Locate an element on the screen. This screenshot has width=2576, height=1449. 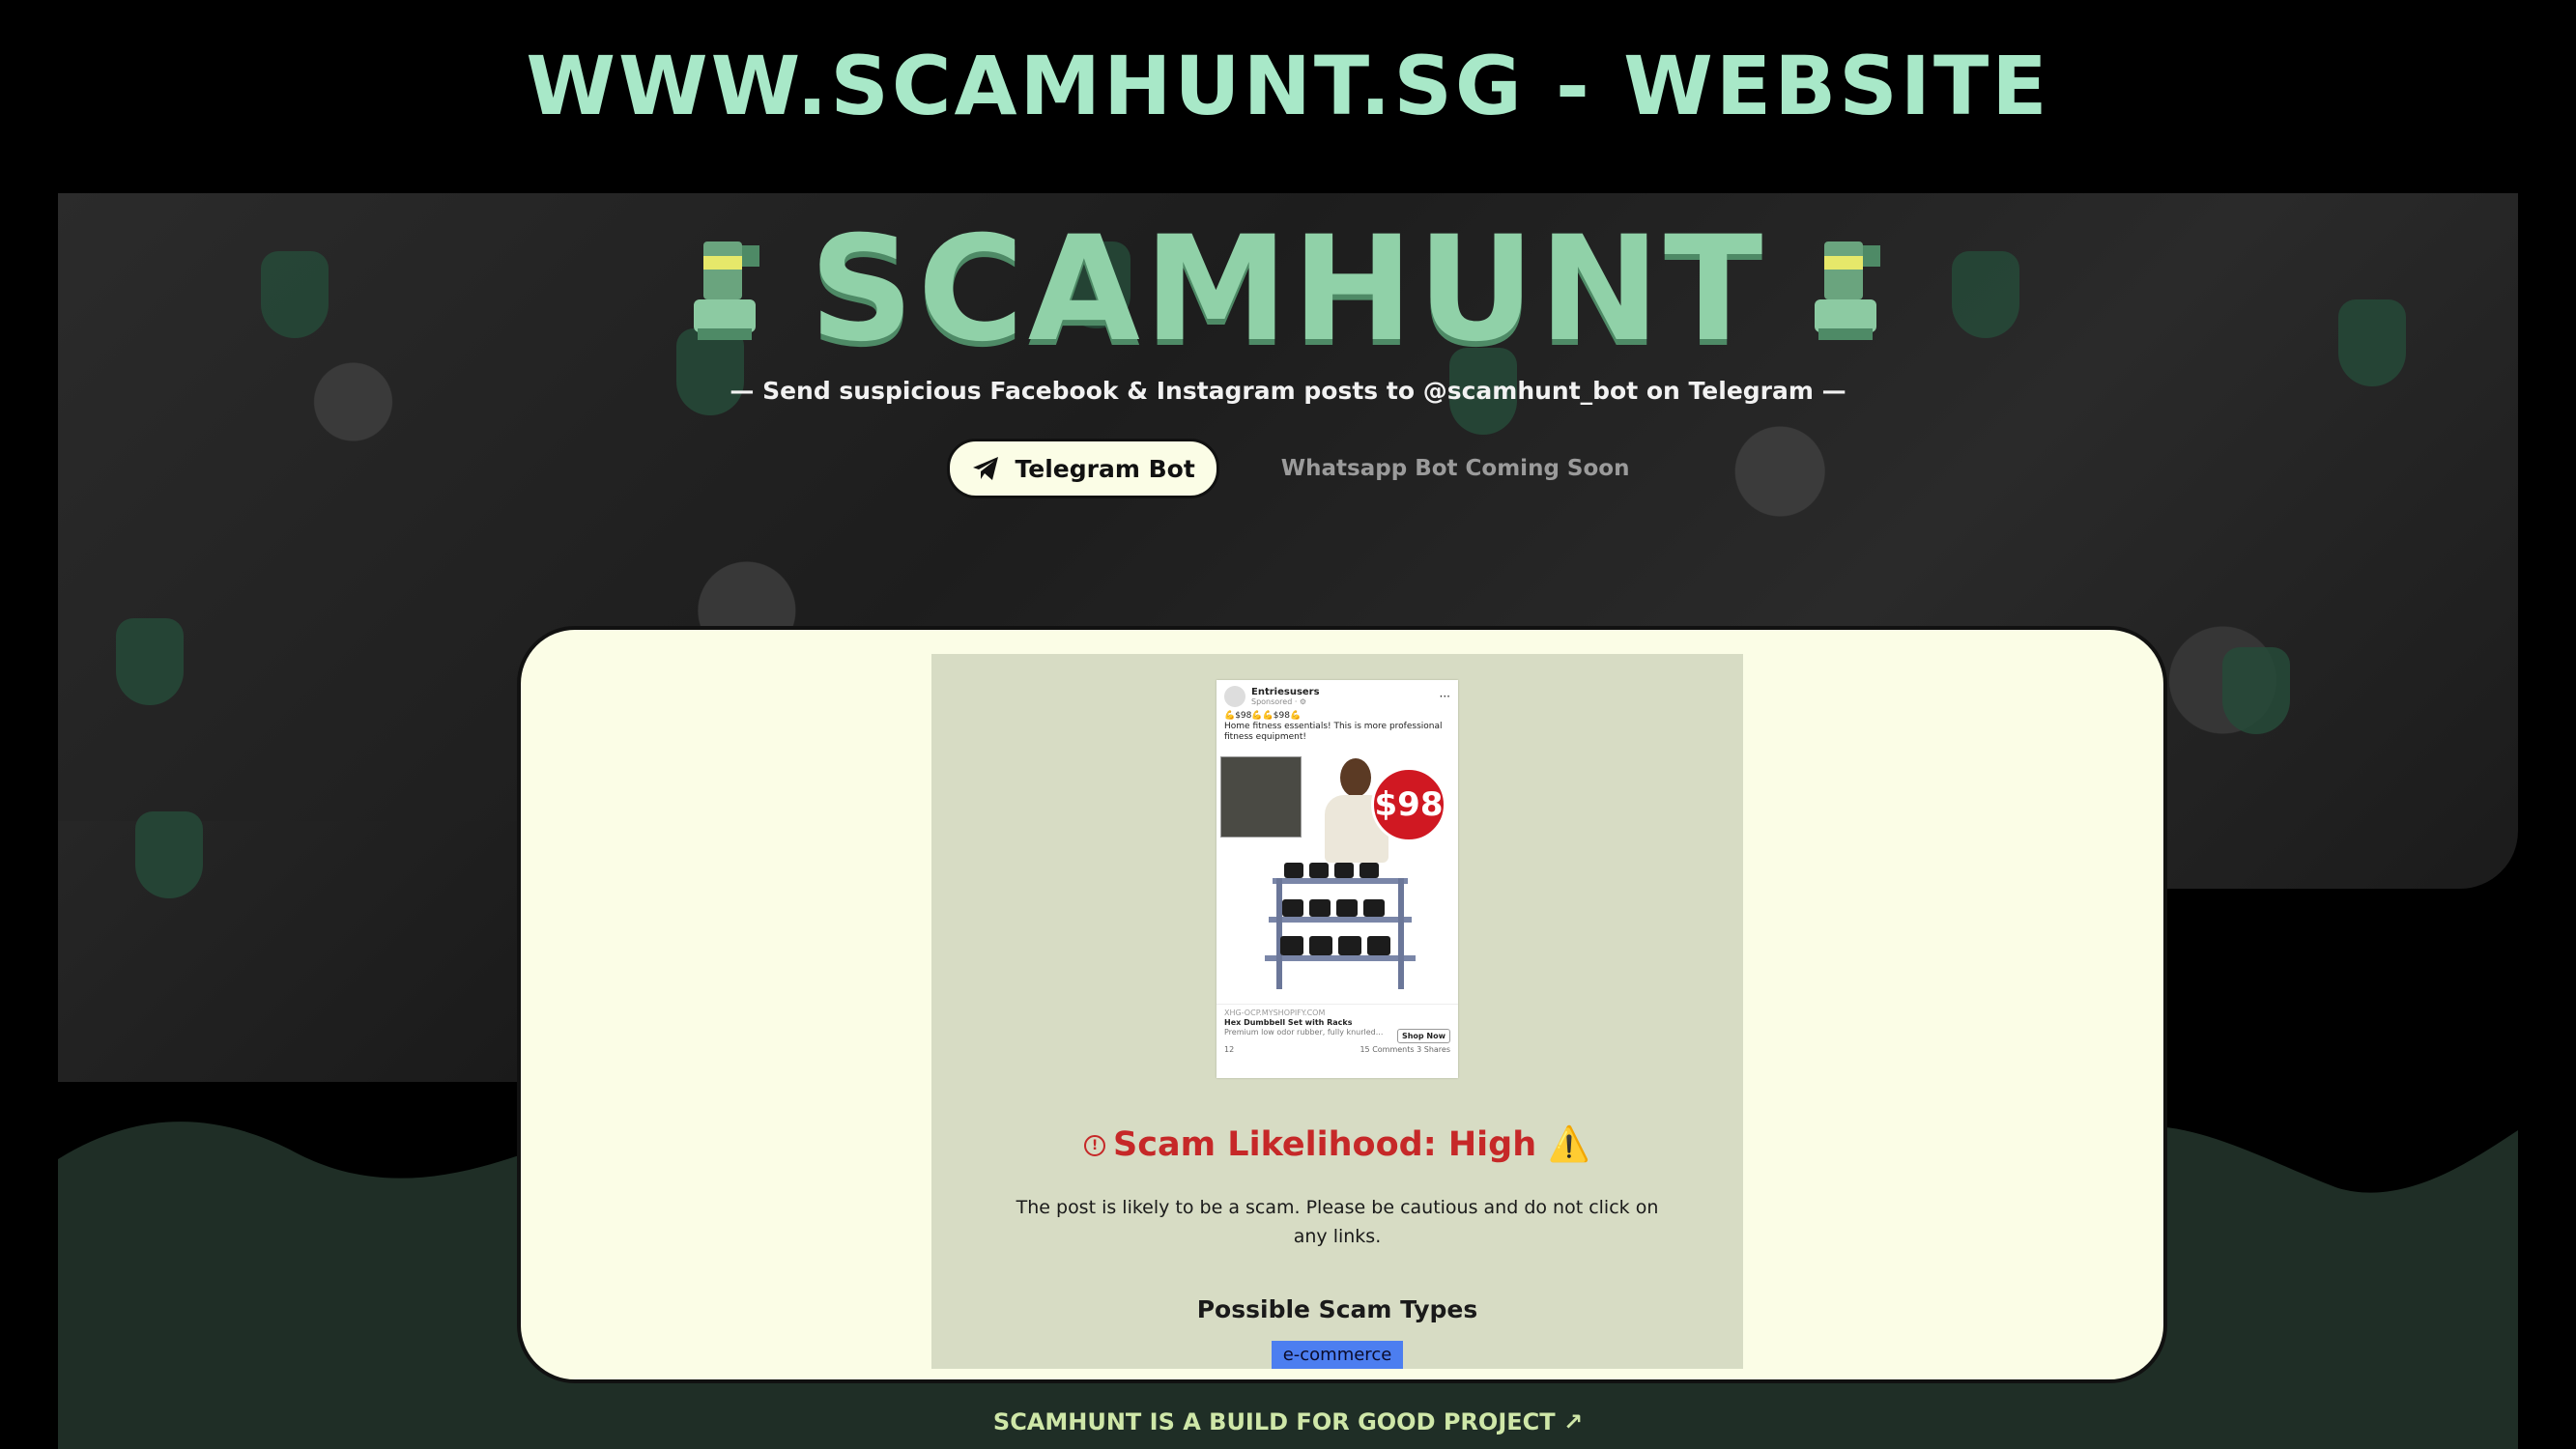
hero-background-lower is located at coordinates (295, 946).